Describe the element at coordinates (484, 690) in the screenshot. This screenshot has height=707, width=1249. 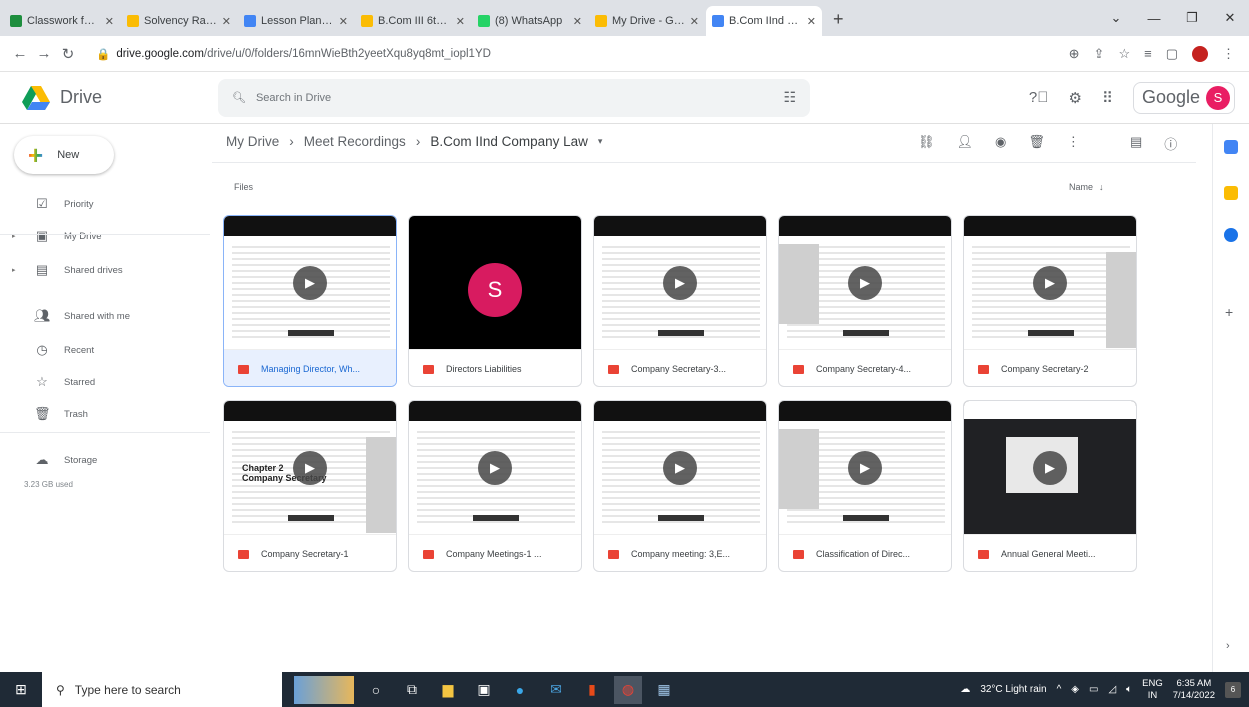
I see `store-icon: ▣` at that location.